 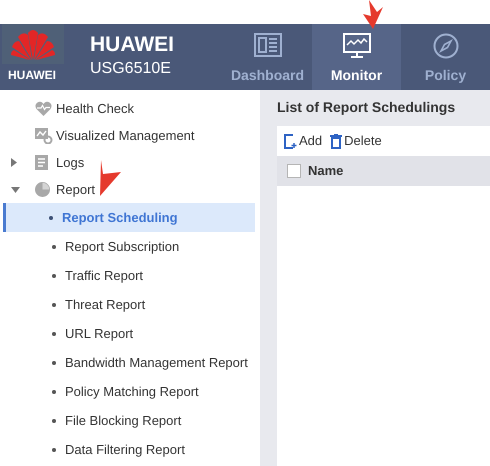 I want to click on select-all-checkbox, so click(x=294, y=171).